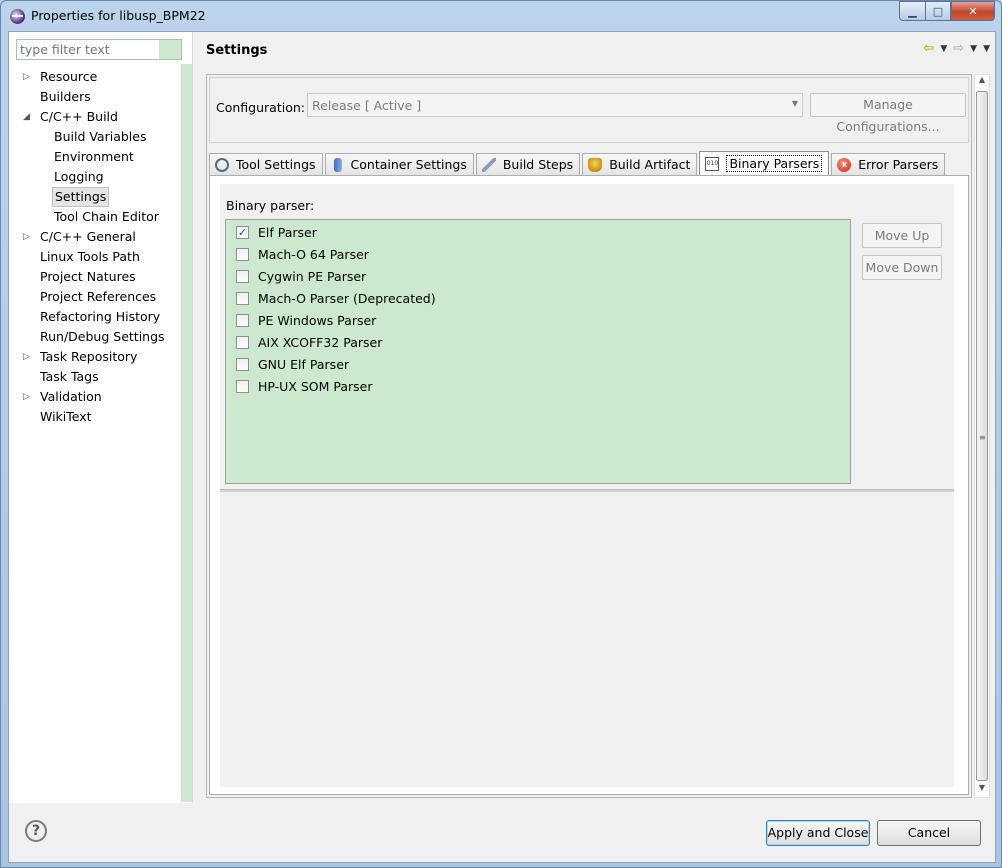  What do you see at coordinates (276, 164) in the screenshot?
I see `tab-label: Tool Settings` at bounding box center [276, 164].